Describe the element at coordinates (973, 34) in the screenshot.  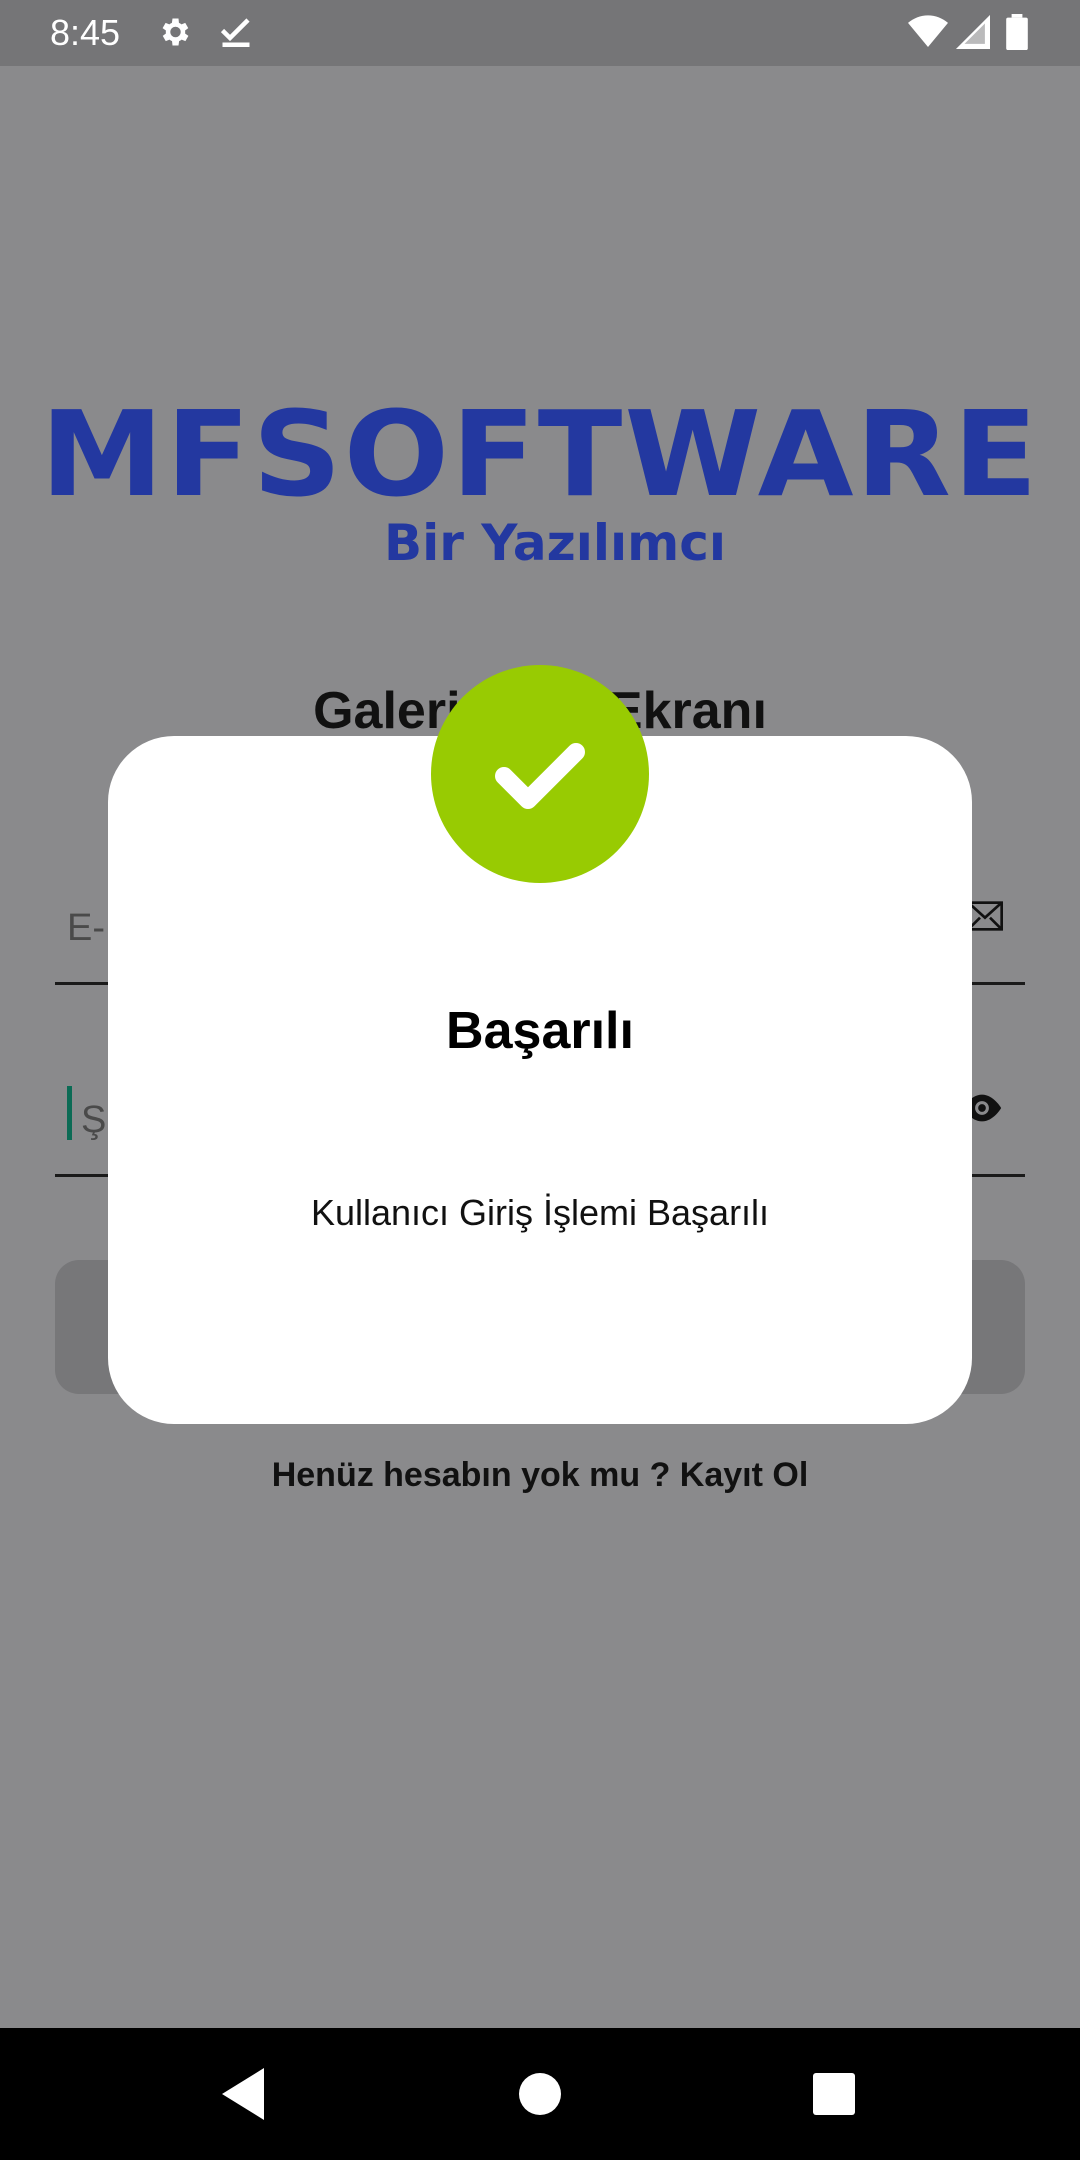
I see `signal-icon` at that location.